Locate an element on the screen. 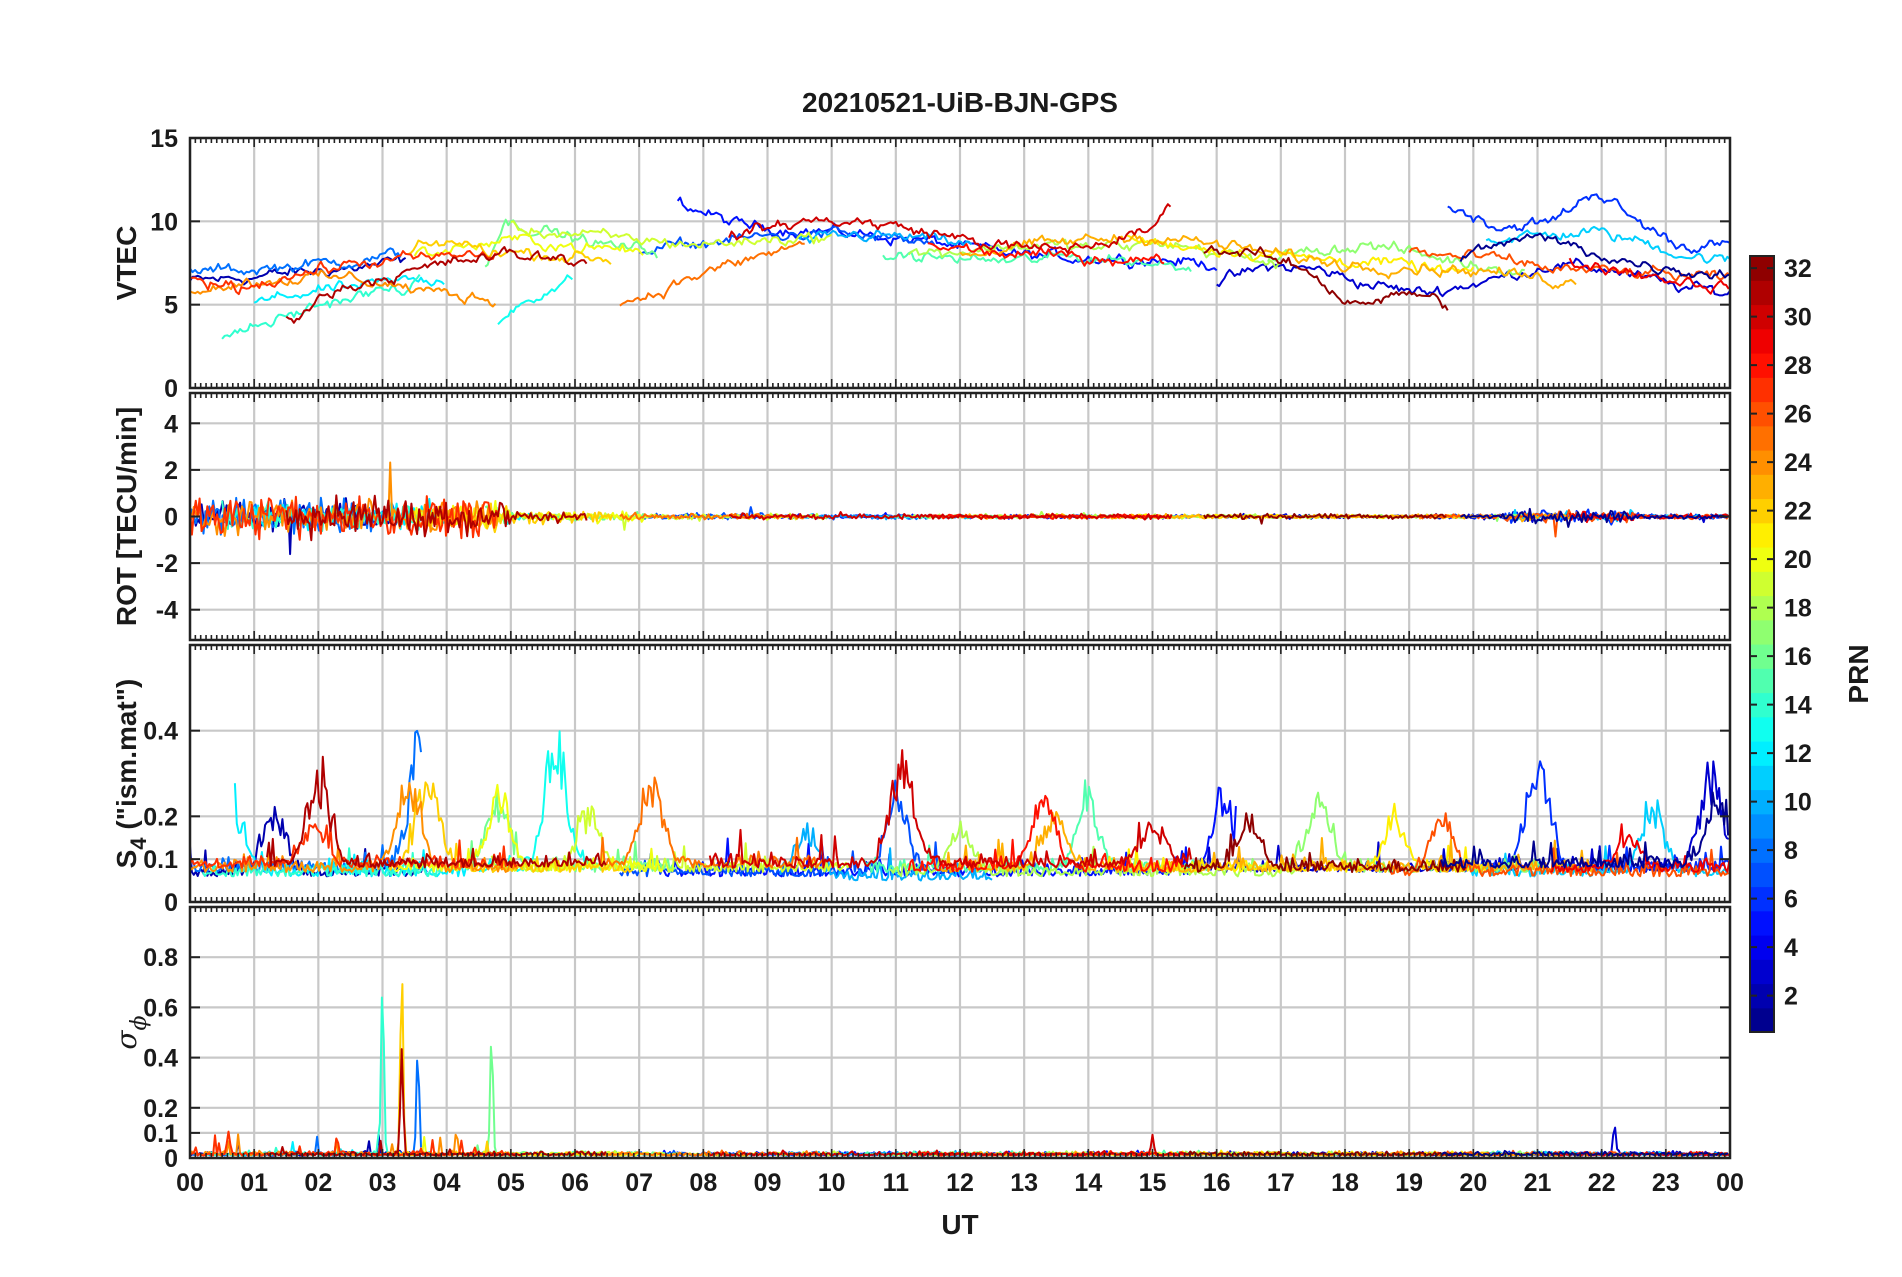 This screenshot has width=1902, height=1277. y-tick-label-rot: -2 is located at coordinates (167, 564).